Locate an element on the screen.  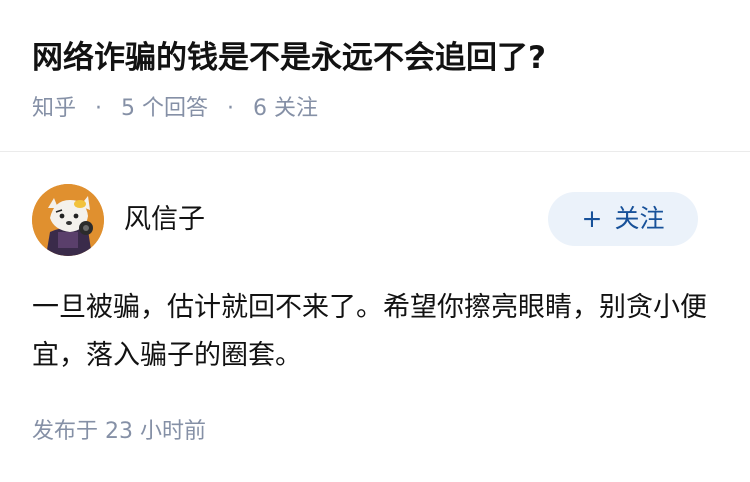
publish-time: 发布于 23 小时前 is located at coordinates (119, 431).